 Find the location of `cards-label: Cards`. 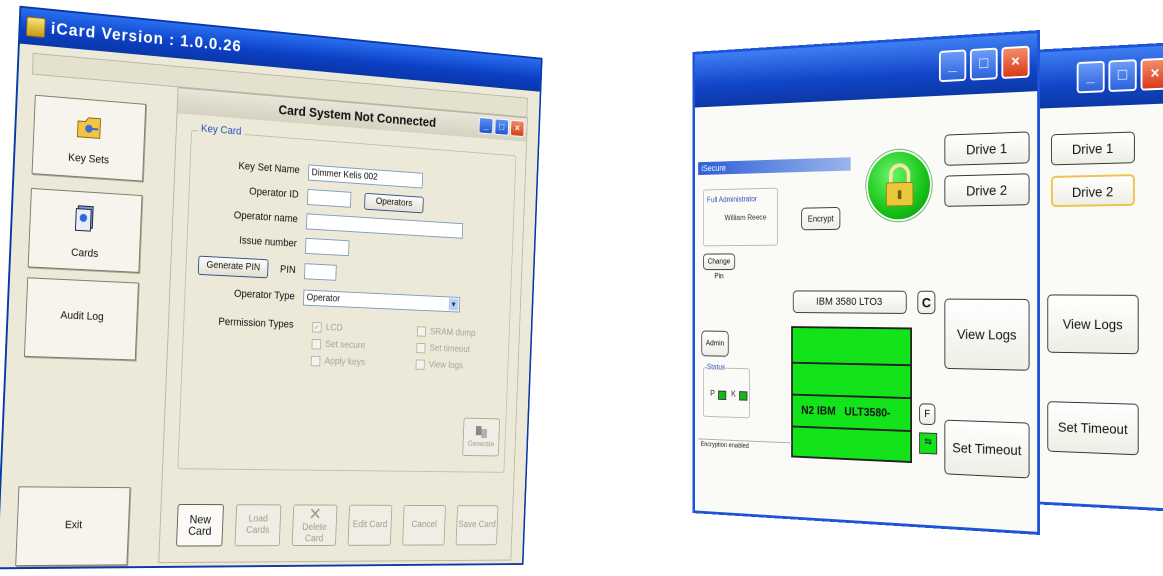

cards-label: Cards is located at coordinates (84, 253).